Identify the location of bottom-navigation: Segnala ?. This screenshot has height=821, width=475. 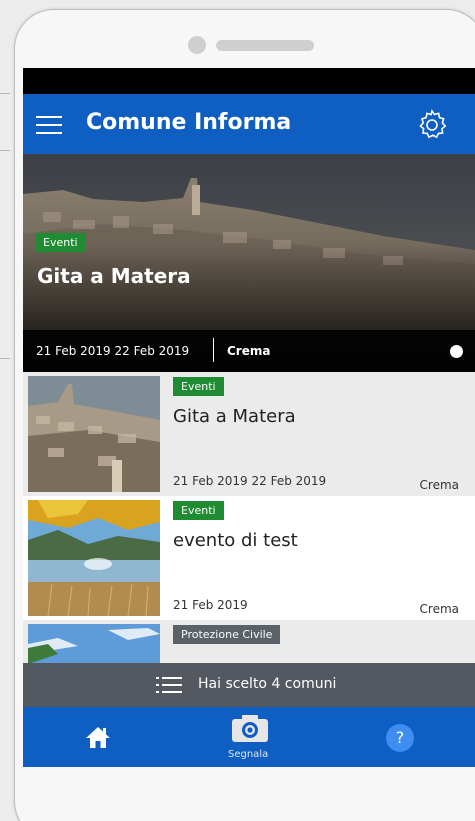
(249, 737).